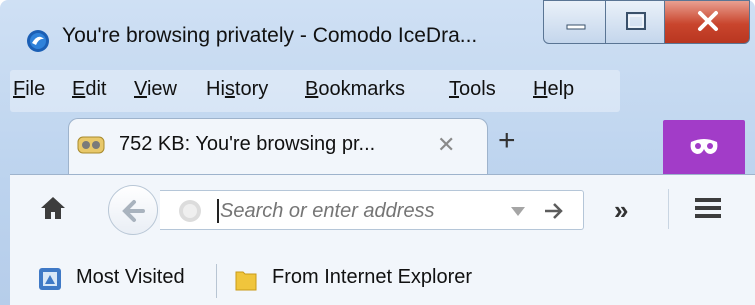 This screenshot has height=305, width=755. I want to click on private-mask-favicon-icon, so click(91, 145).